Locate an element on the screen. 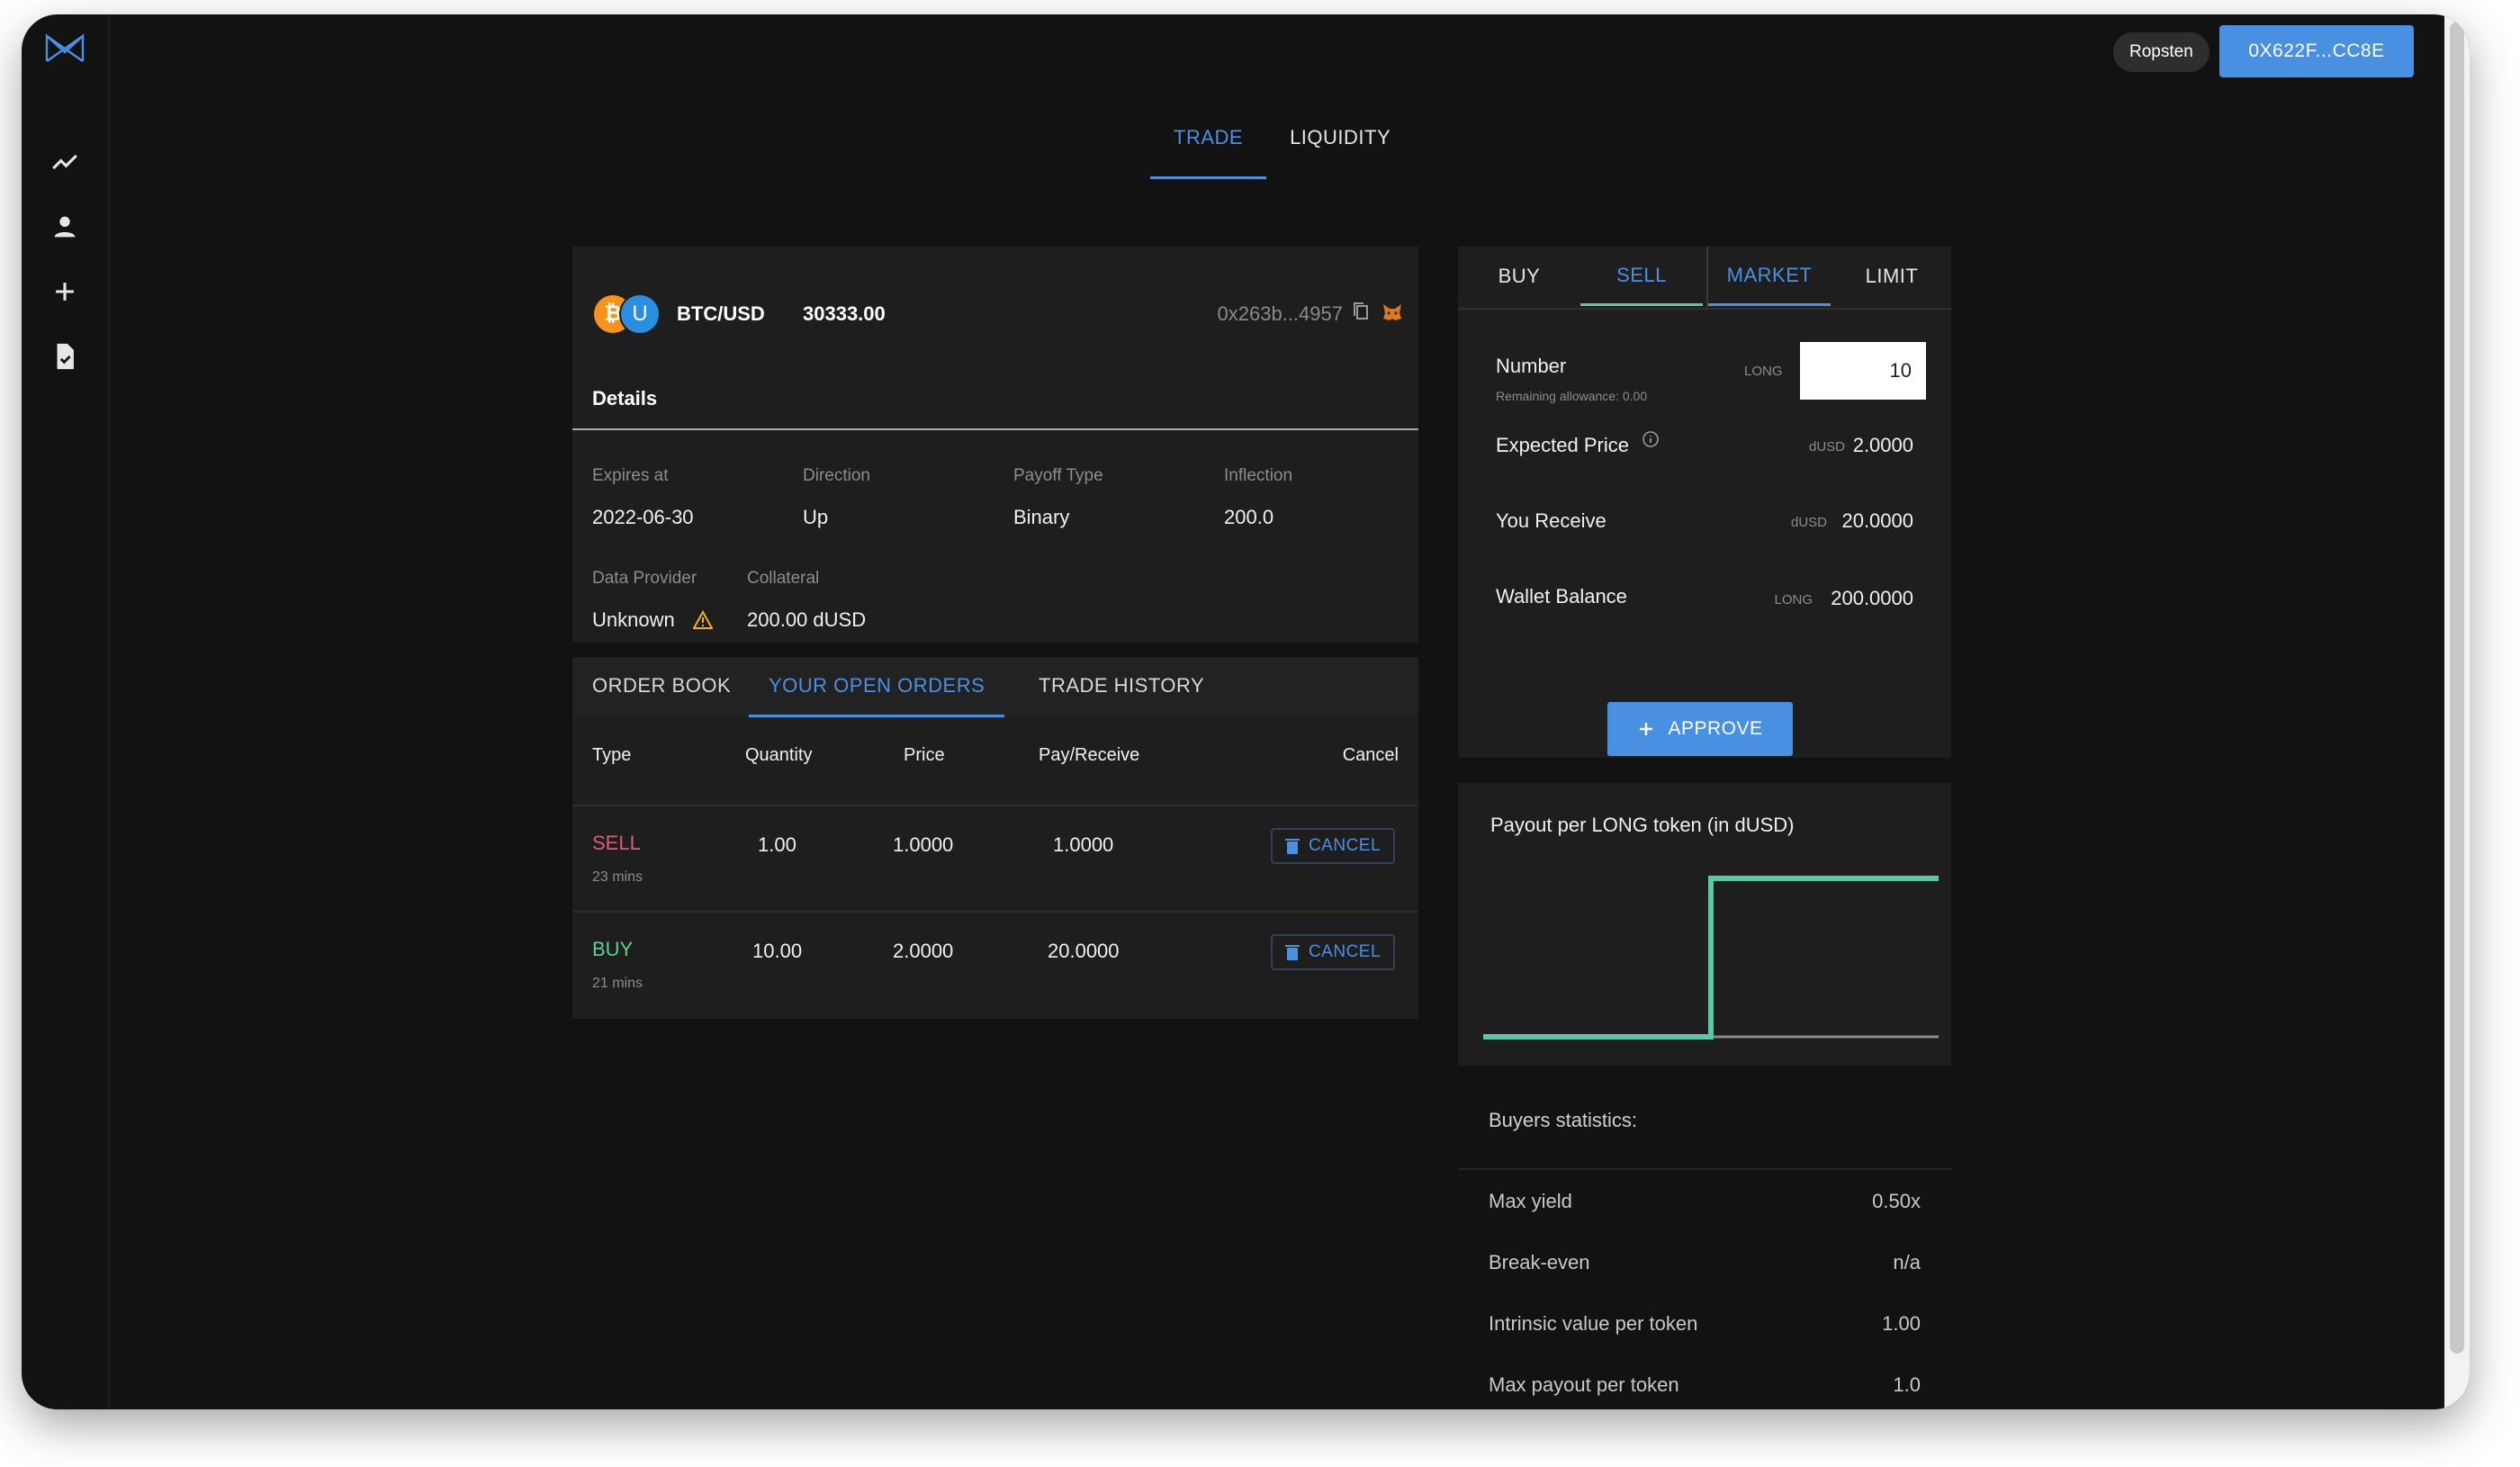  pair-name: BTC/USD is located at coordinates (721, 314).